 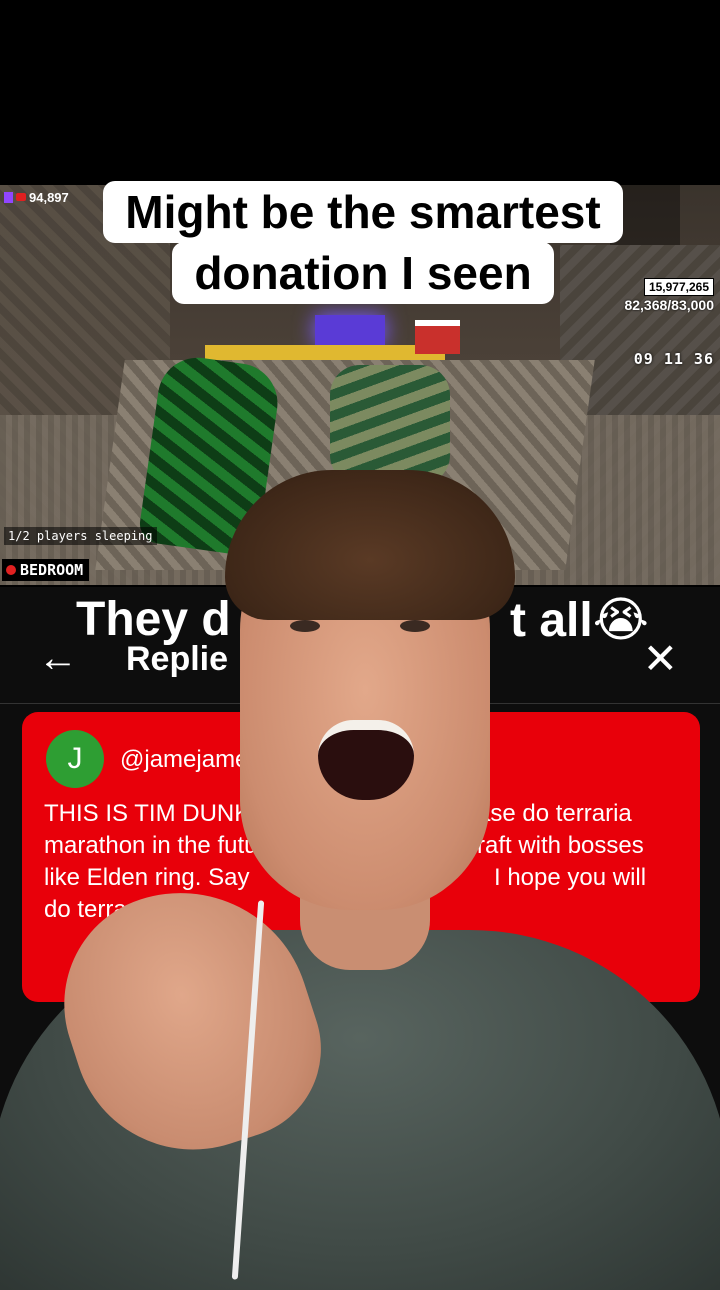 What do you see at coordinates (678, 287) in the screenshot?
I see `stat-total: 15,977,265` at bounding box center [678, 287].